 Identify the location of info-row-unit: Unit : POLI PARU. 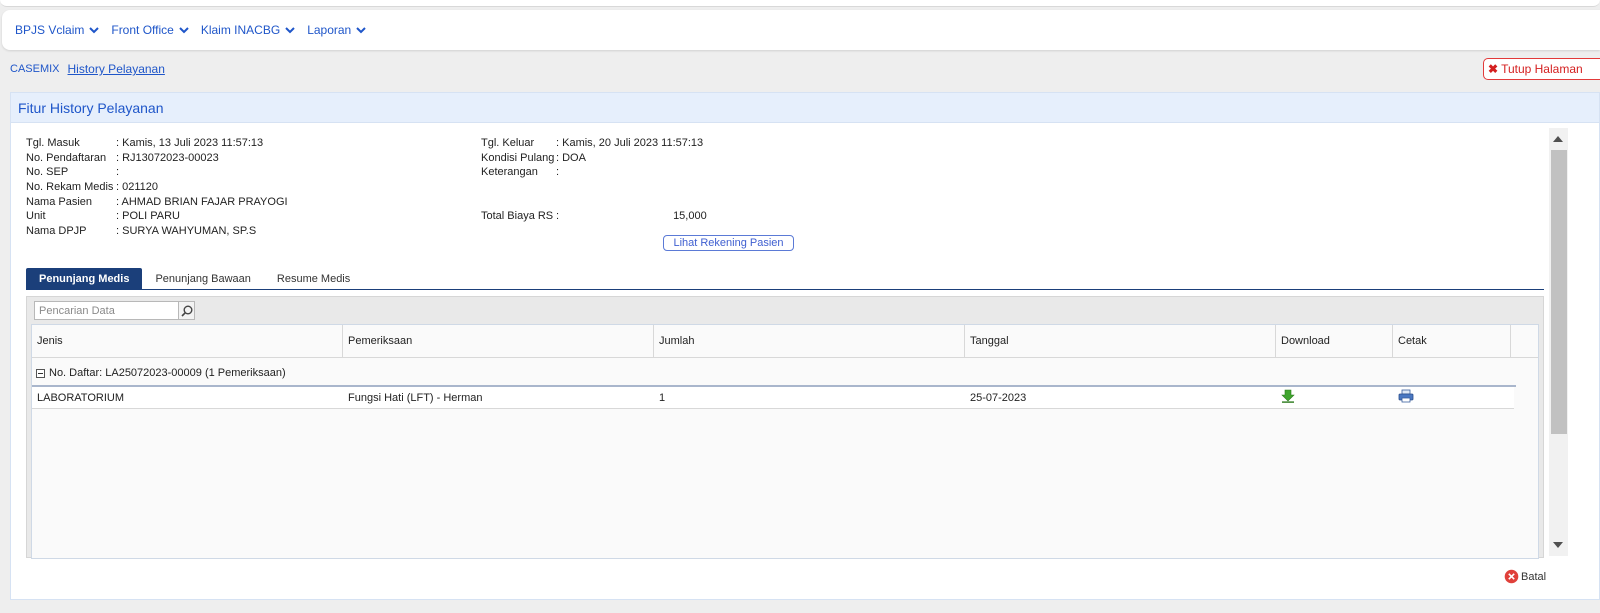
(157, 216).